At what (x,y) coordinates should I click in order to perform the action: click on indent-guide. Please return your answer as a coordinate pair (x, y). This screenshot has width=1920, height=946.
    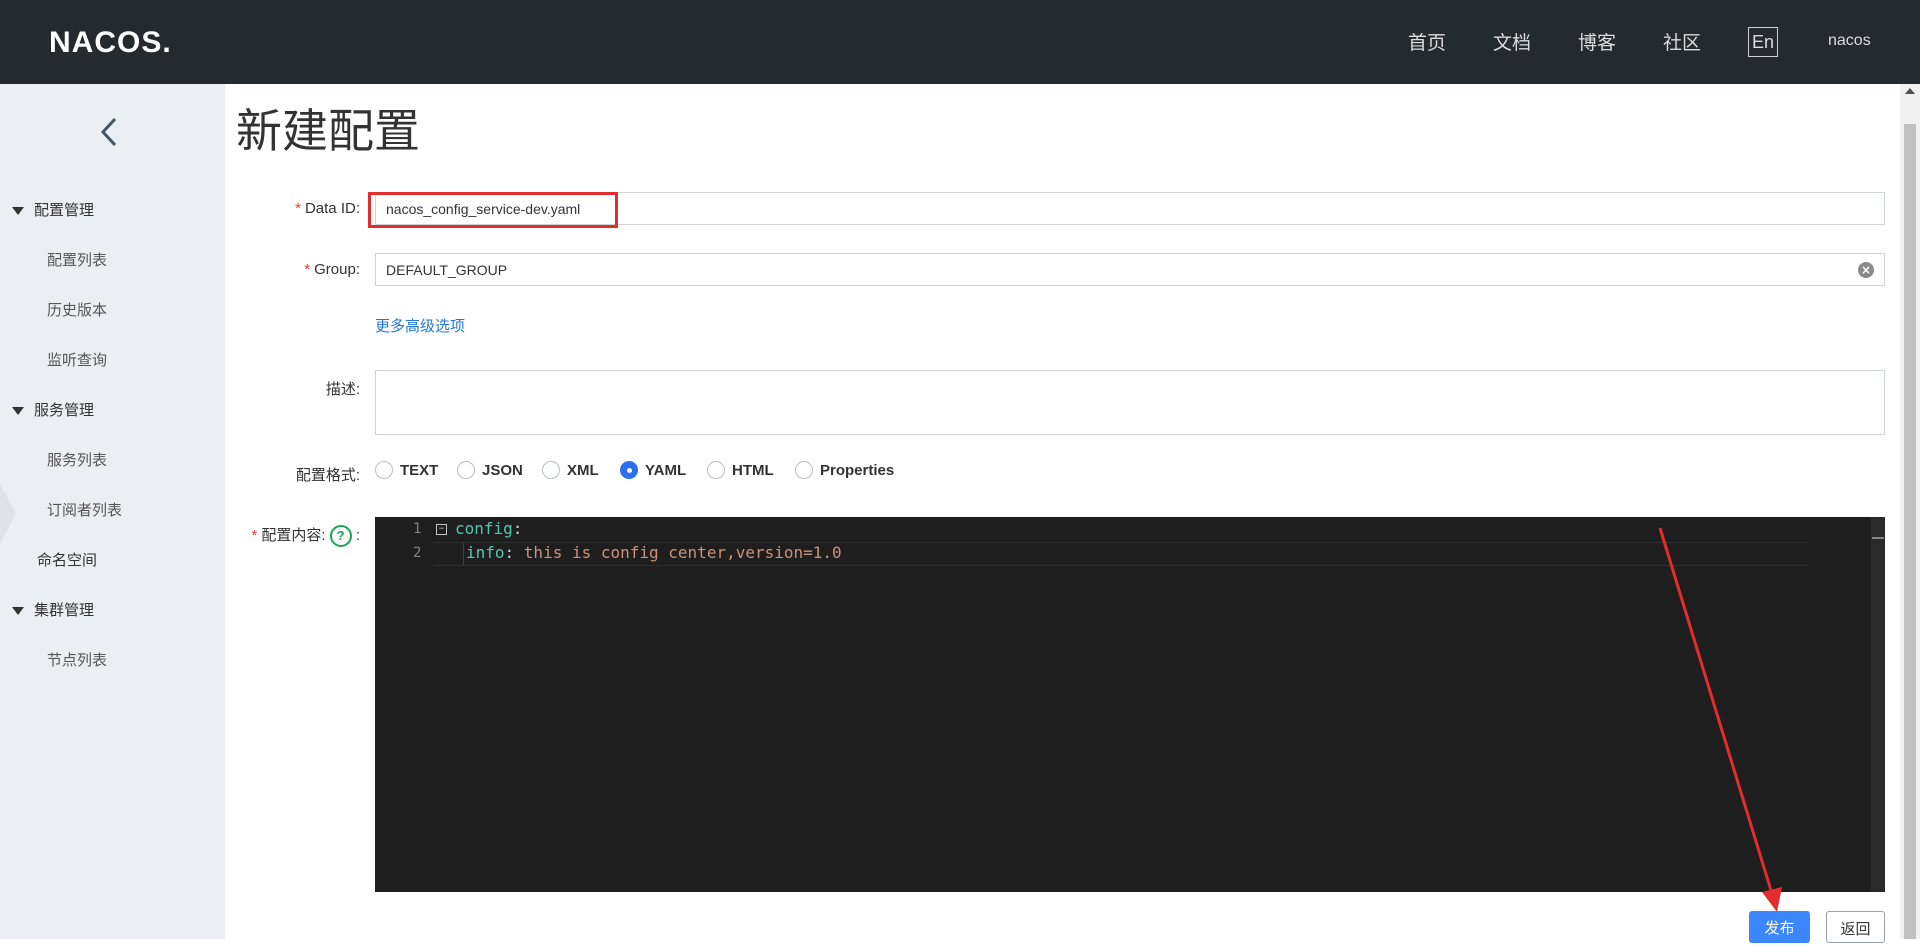
    Looking at the image, I should click on (463, 554).